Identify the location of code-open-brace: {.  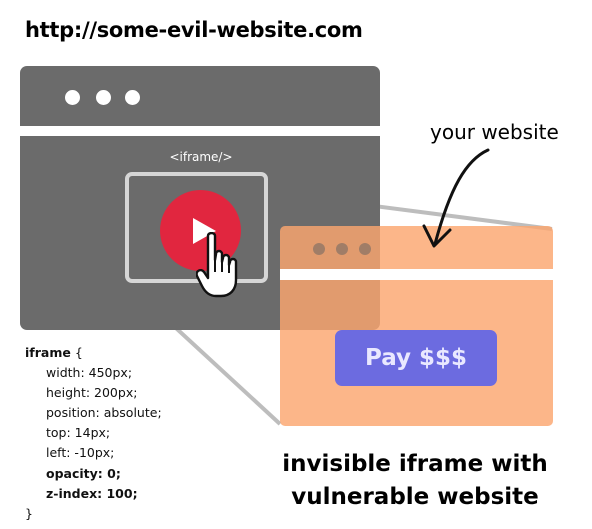
(78, 352).